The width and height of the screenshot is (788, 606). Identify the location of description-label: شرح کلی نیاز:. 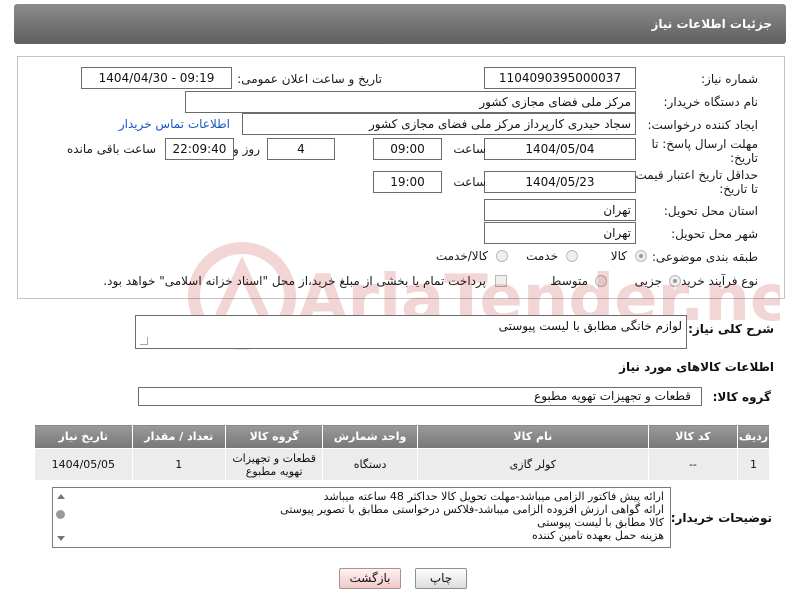
(731, 329).